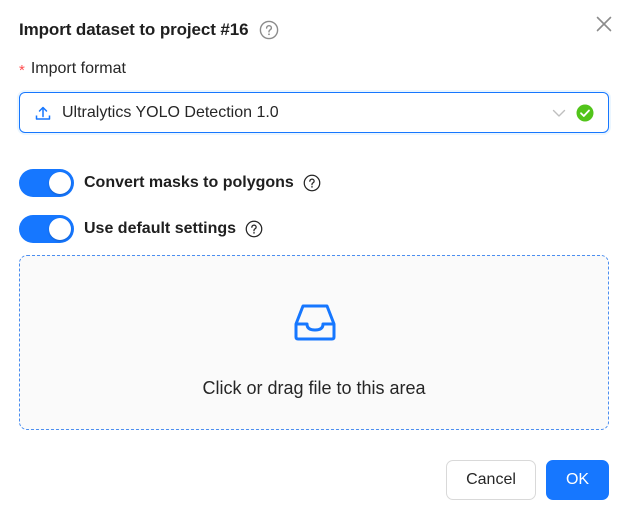 The height and width of the screenshot is (512, 631). I want to click on convert-masks-toggle, so click(46, 183).